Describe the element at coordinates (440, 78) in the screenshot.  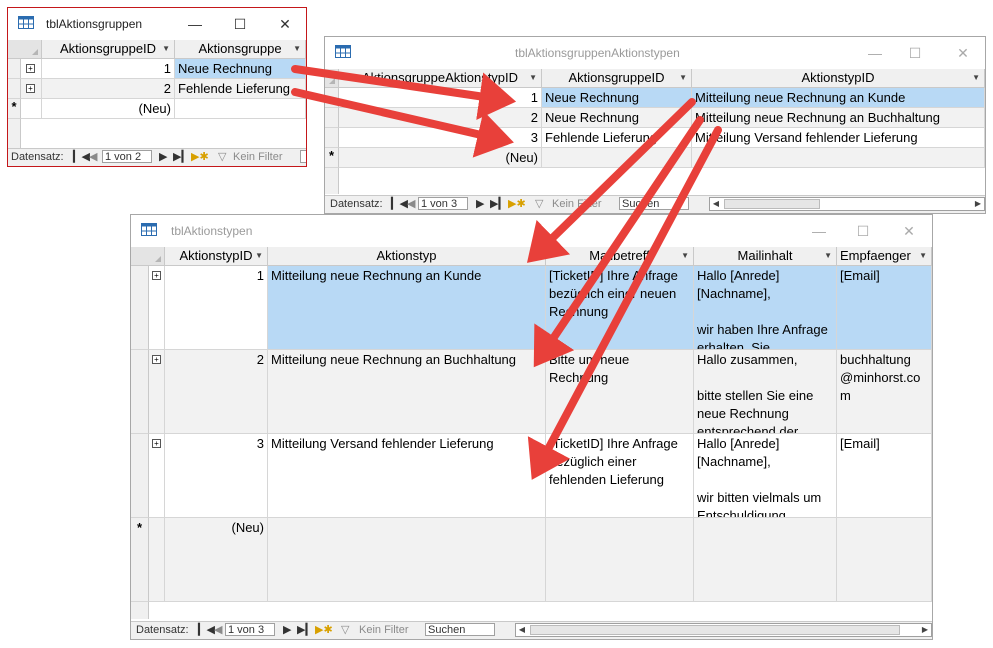
I see `column-header: AktionsgruppeAktionstypID ▼` at that location.